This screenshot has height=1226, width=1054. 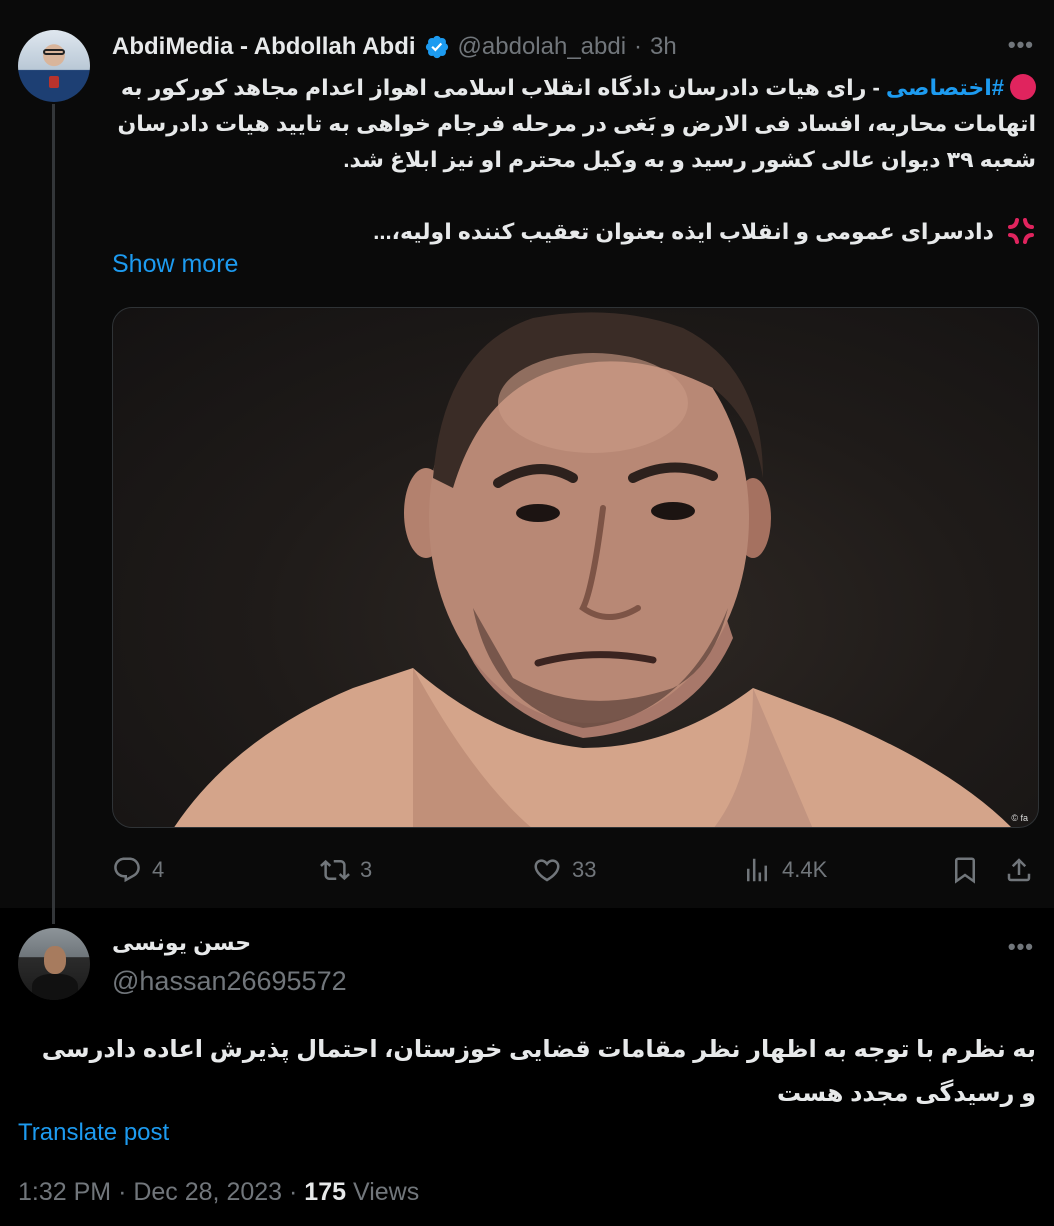 I want to click on views-count: 4.4K, so click(x=805, y=869).